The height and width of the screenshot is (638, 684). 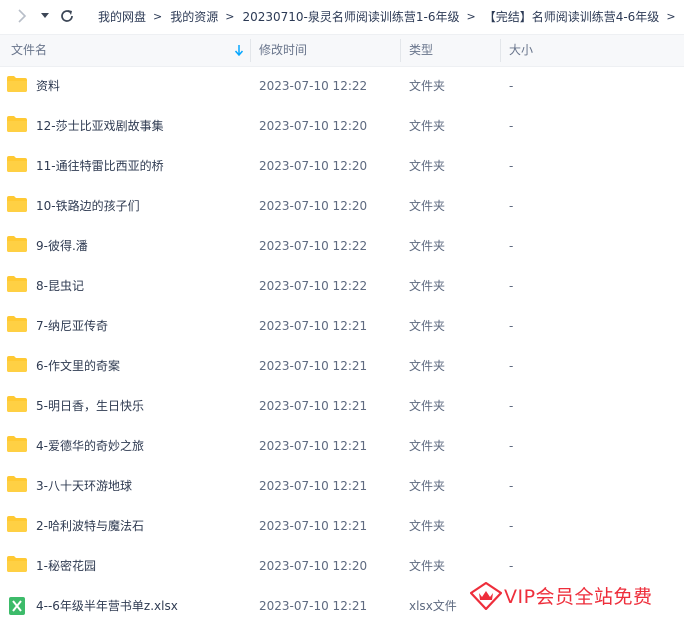 I want to click on file-name: 9-彼得.潘, so click(x=62, y=246).